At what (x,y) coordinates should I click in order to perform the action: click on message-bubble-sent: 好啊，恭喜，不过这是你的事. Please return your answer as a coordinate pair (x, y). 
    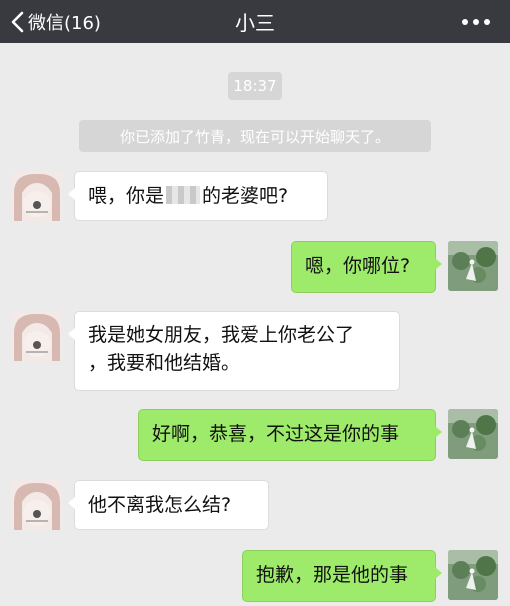
    Looking at the image, I should click on (290, 435).